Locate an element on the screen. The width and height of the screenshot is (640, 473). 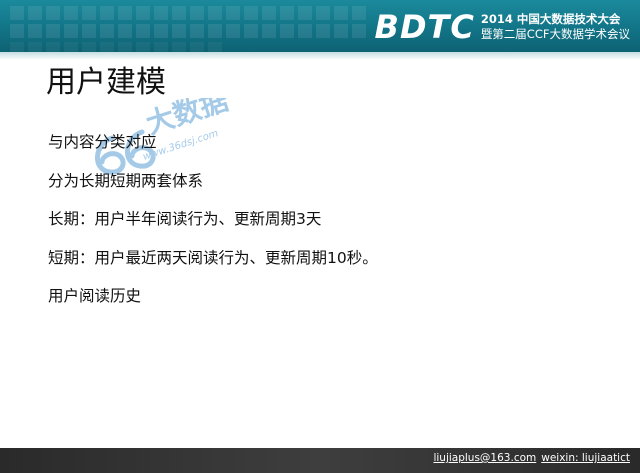
bullet-item: 短期：用户最近两天阅读行为、更新周期10秒。 is located at coordinates (213, 257).